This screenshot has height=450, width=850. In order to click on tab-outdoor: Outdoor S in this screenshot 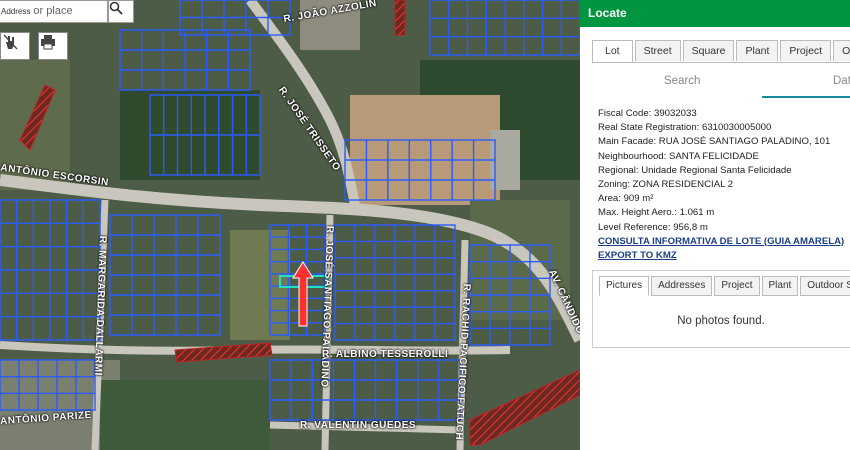, I will do `click(825, 286)`.